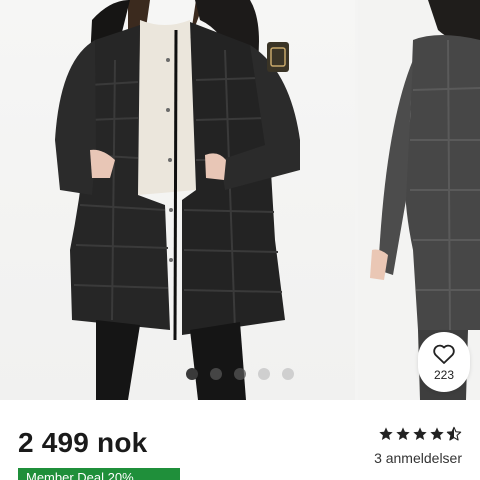  What do you see at coordinates (454, 433) in the screenshot?
I see `star-half-icon` at bounding box center [454, 433].